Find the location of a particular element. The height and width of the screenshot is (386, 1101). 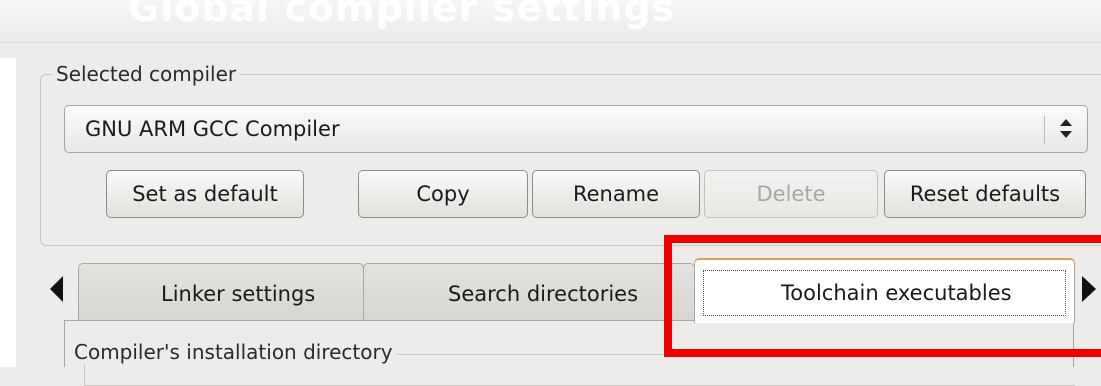

tab-scroll-left-icon is located at coordinates (56, 289).